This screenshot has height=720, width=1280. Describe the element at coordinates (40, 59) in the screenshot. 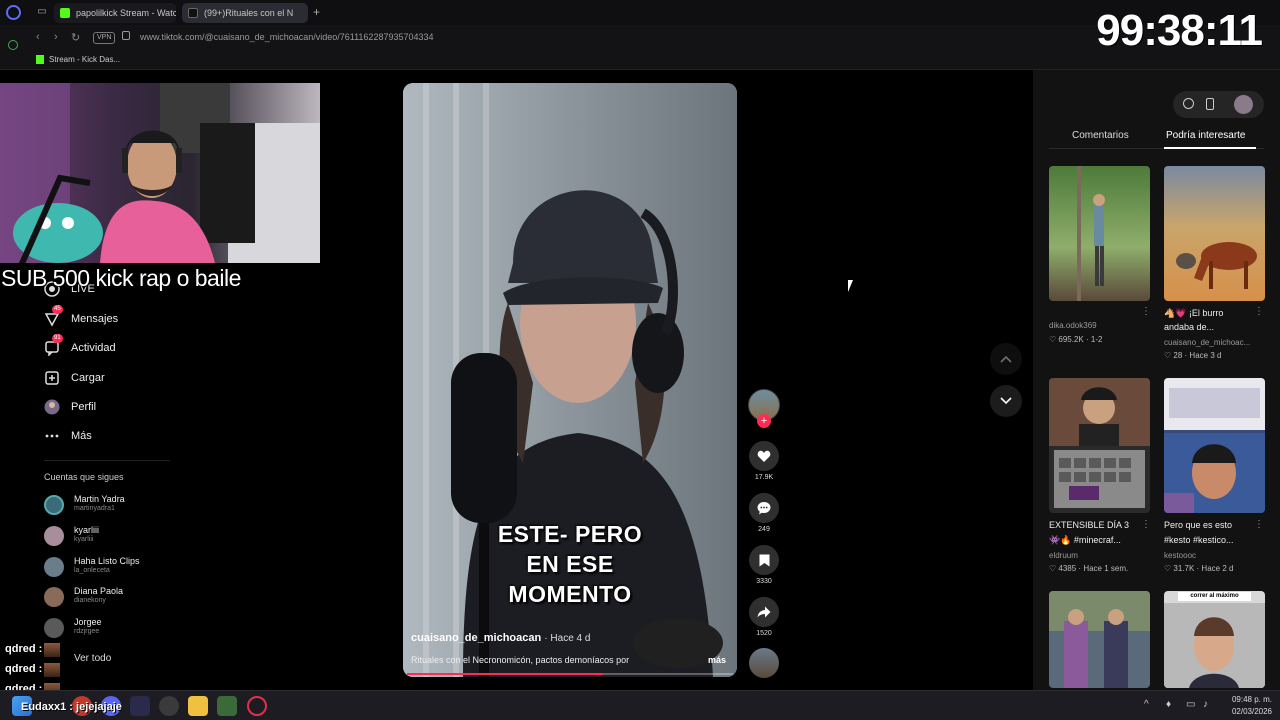

I see `kick-bookmark-icon` at that location.